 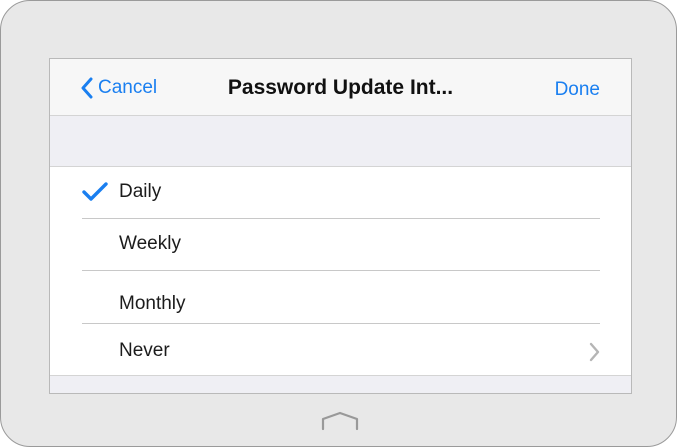 What do you see at coordinates (152, 303) in the screenshot?
I see `option-label: Monthly` at bounding box center [152, 303].